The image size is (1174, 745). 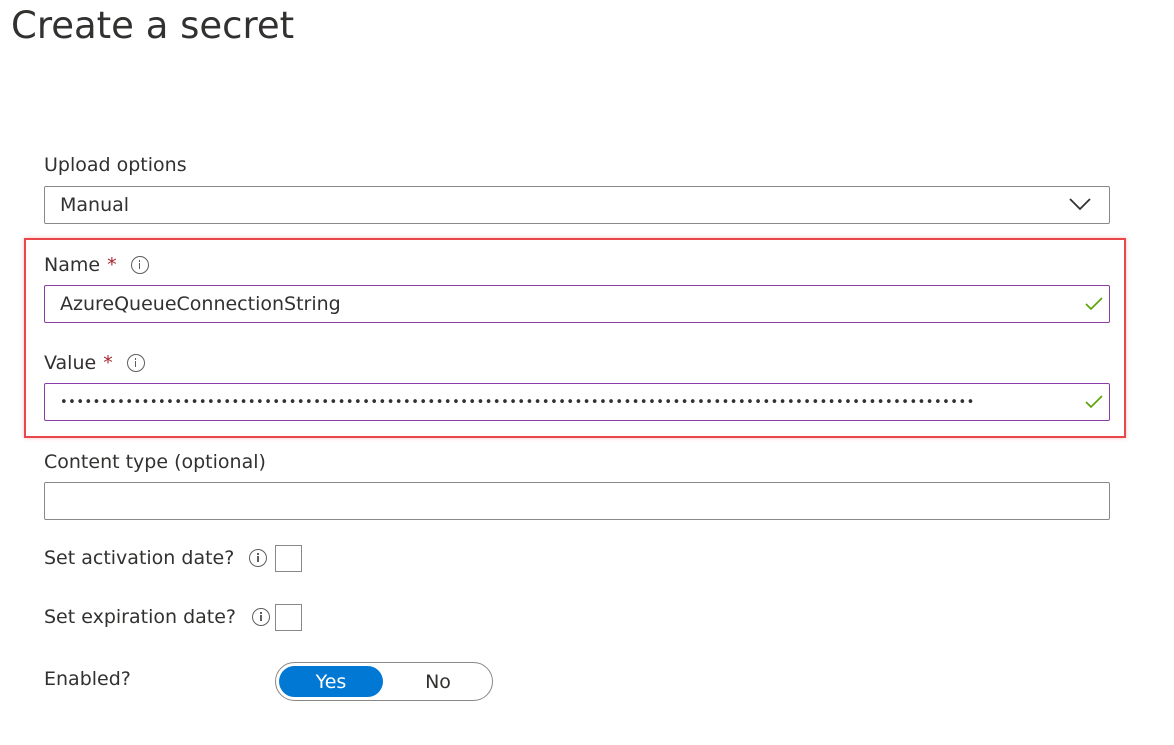 What do you see at coordinates (577, 304) in the screenshot?
I see `name-input: AzureQueueConnectionString` at bounding box center [577, 304].